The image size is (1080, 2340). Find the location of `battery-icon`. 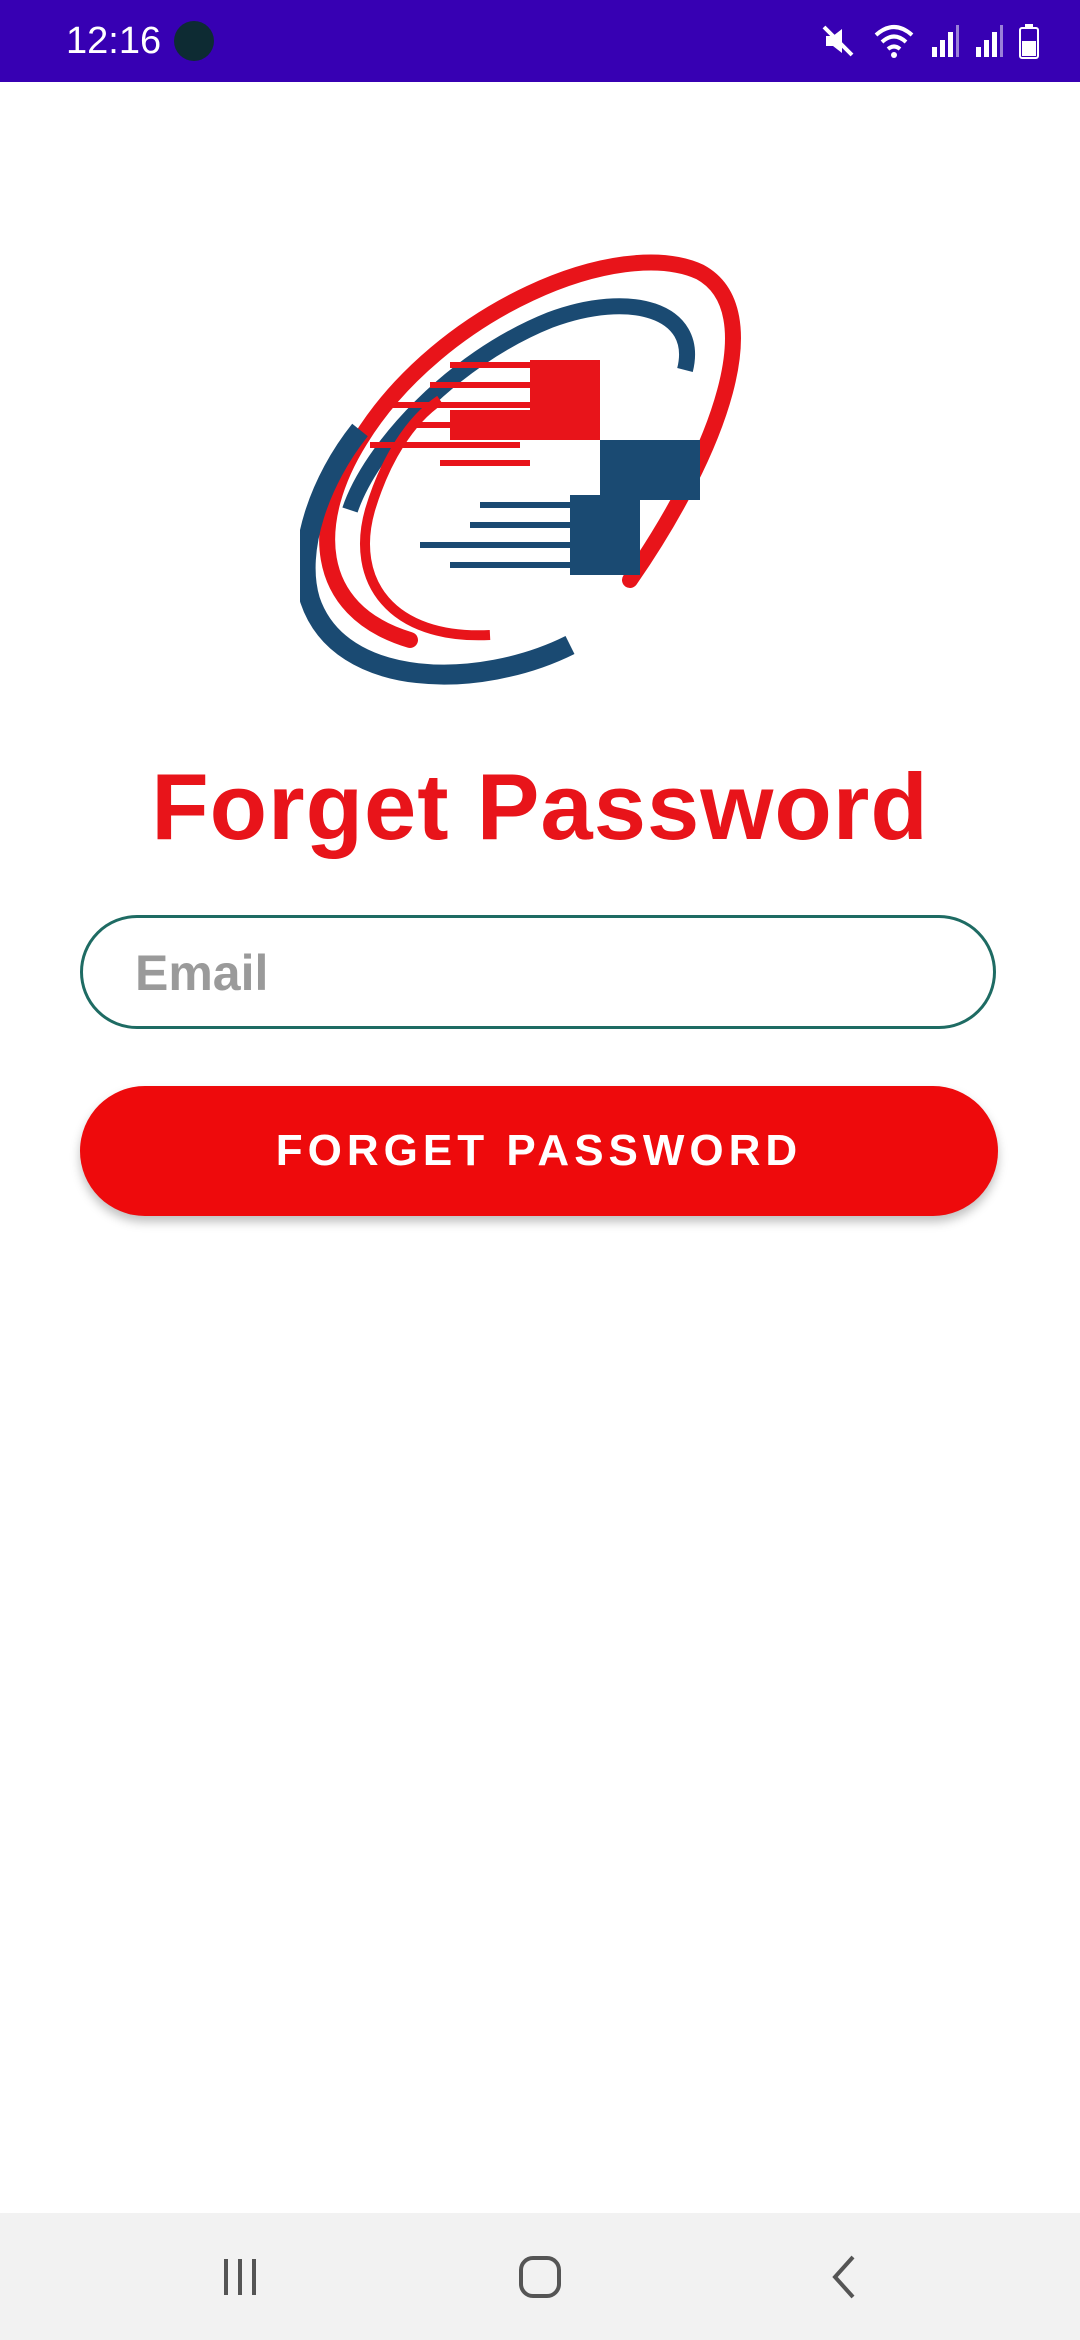

battery-icon is located at coordinates (1029, 41).